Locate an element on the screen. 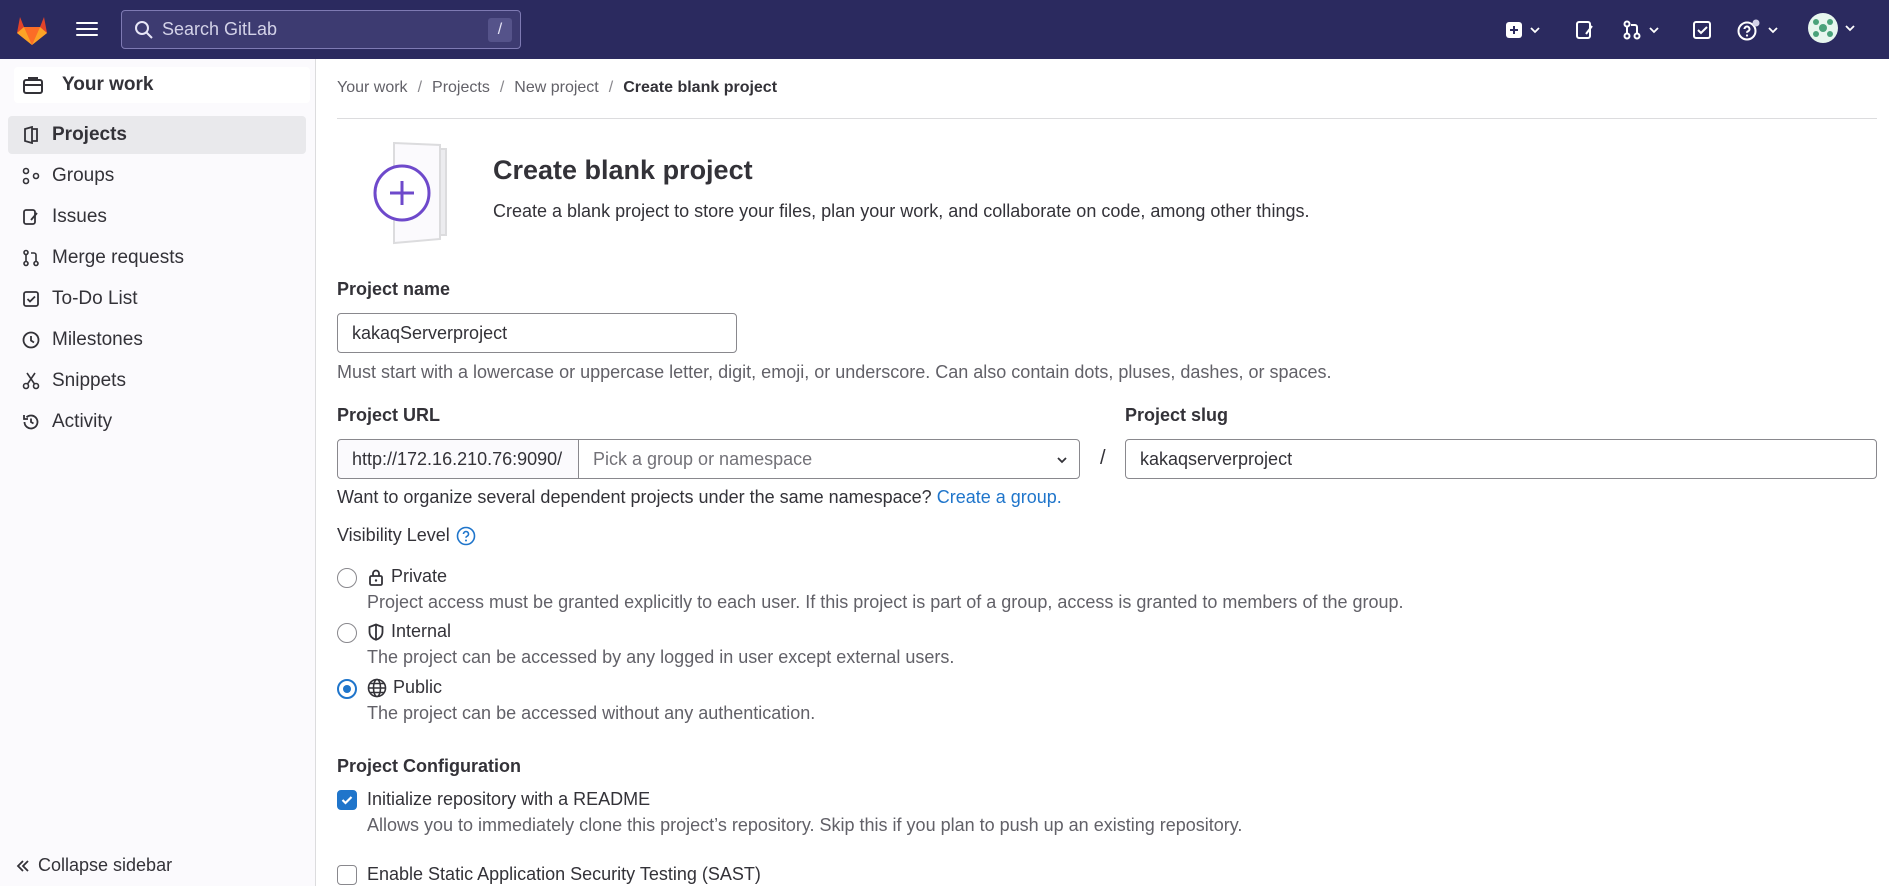 The image size is (1889, 886). merge-requests-dropdown is located at coordinates (1641, 30).